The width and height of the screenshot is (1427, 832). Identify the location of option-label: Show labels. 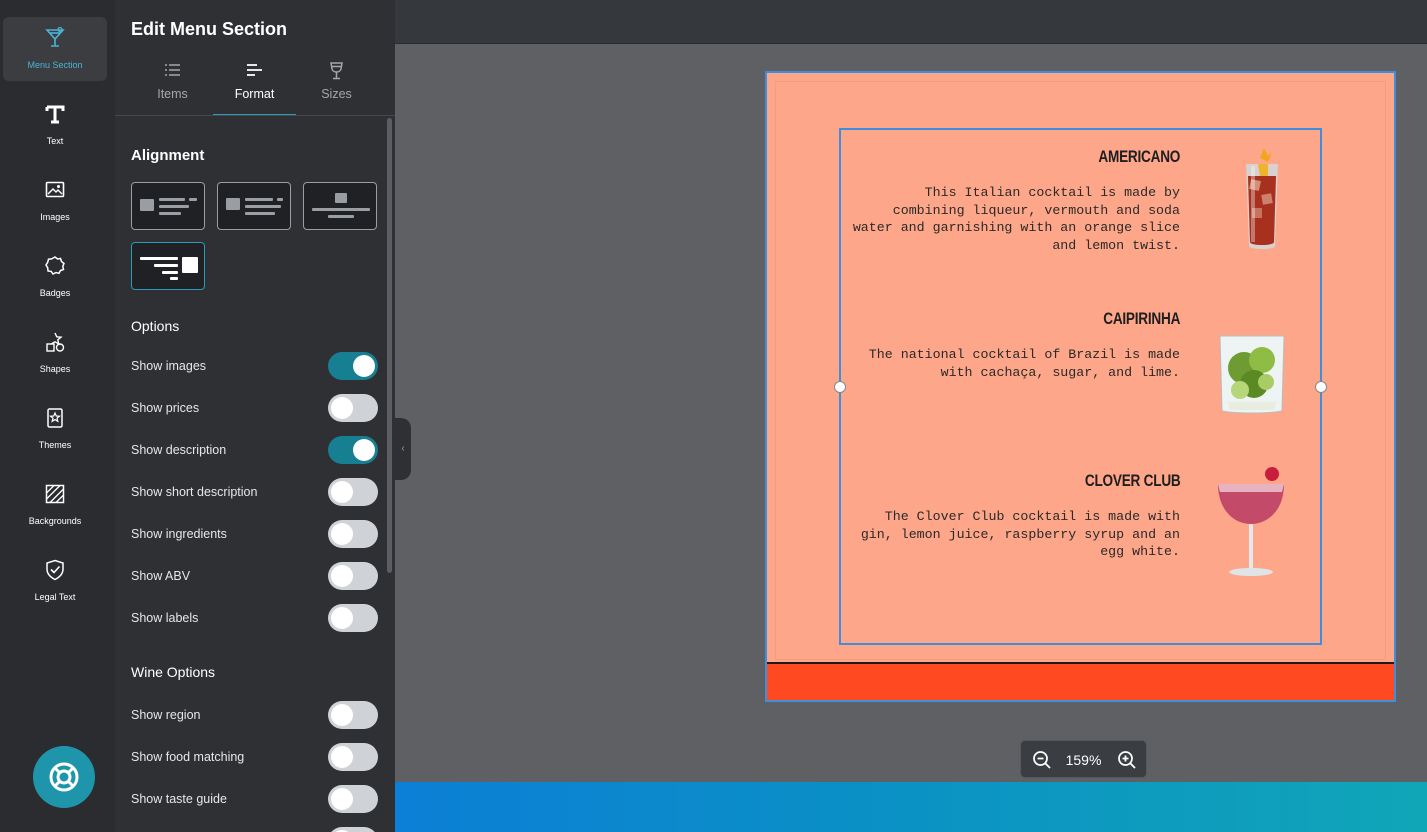
(165, 618).